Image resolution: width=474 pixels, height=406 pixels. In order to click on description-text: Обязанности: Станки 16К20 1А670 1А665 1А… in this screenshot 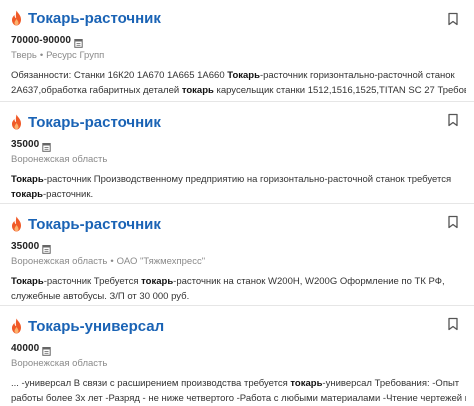, I will do `click(119, 75)`.